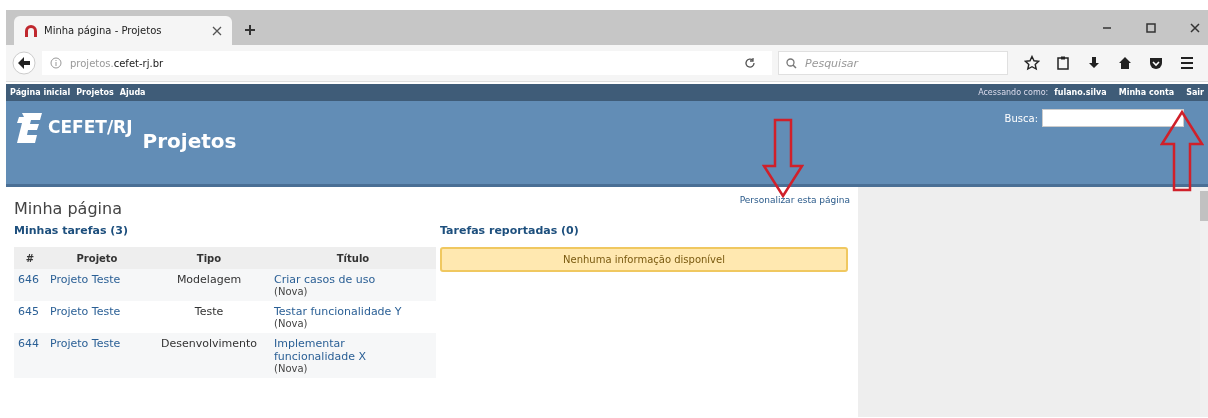 Image resolution: width=1208 pixels, height=418 pixels. I want to click on search-field, so click(1113, 118).